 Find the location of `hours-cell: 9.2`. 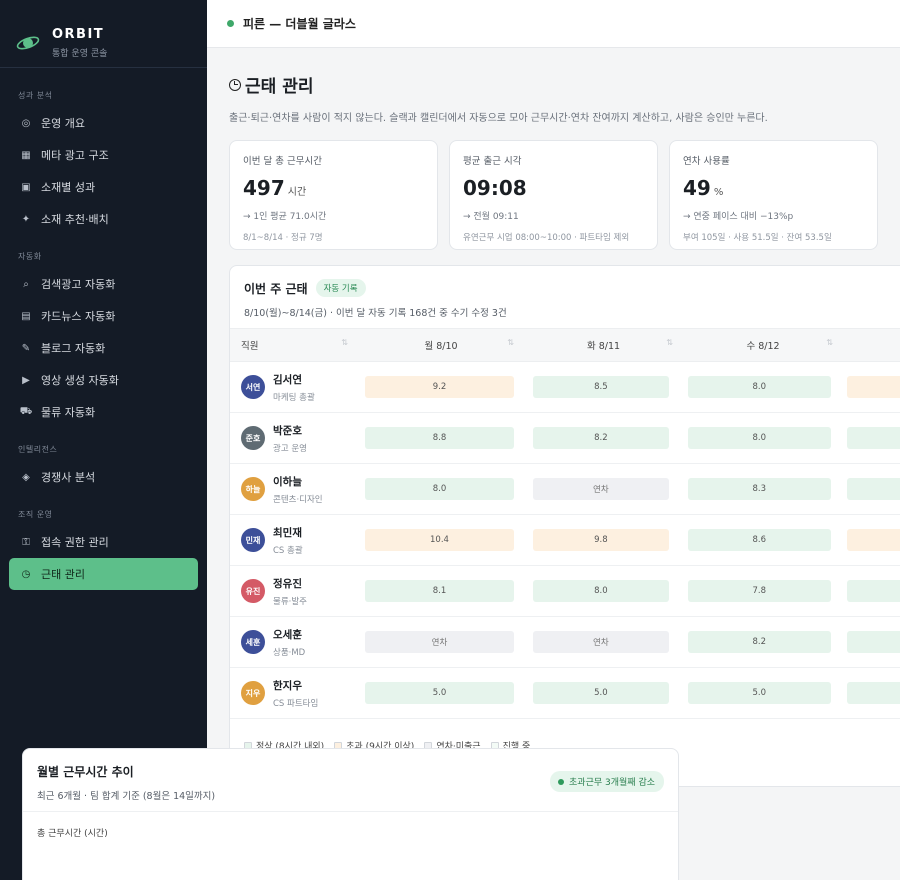

hours-cell: 9.2 is located at coordinates (439, 387).